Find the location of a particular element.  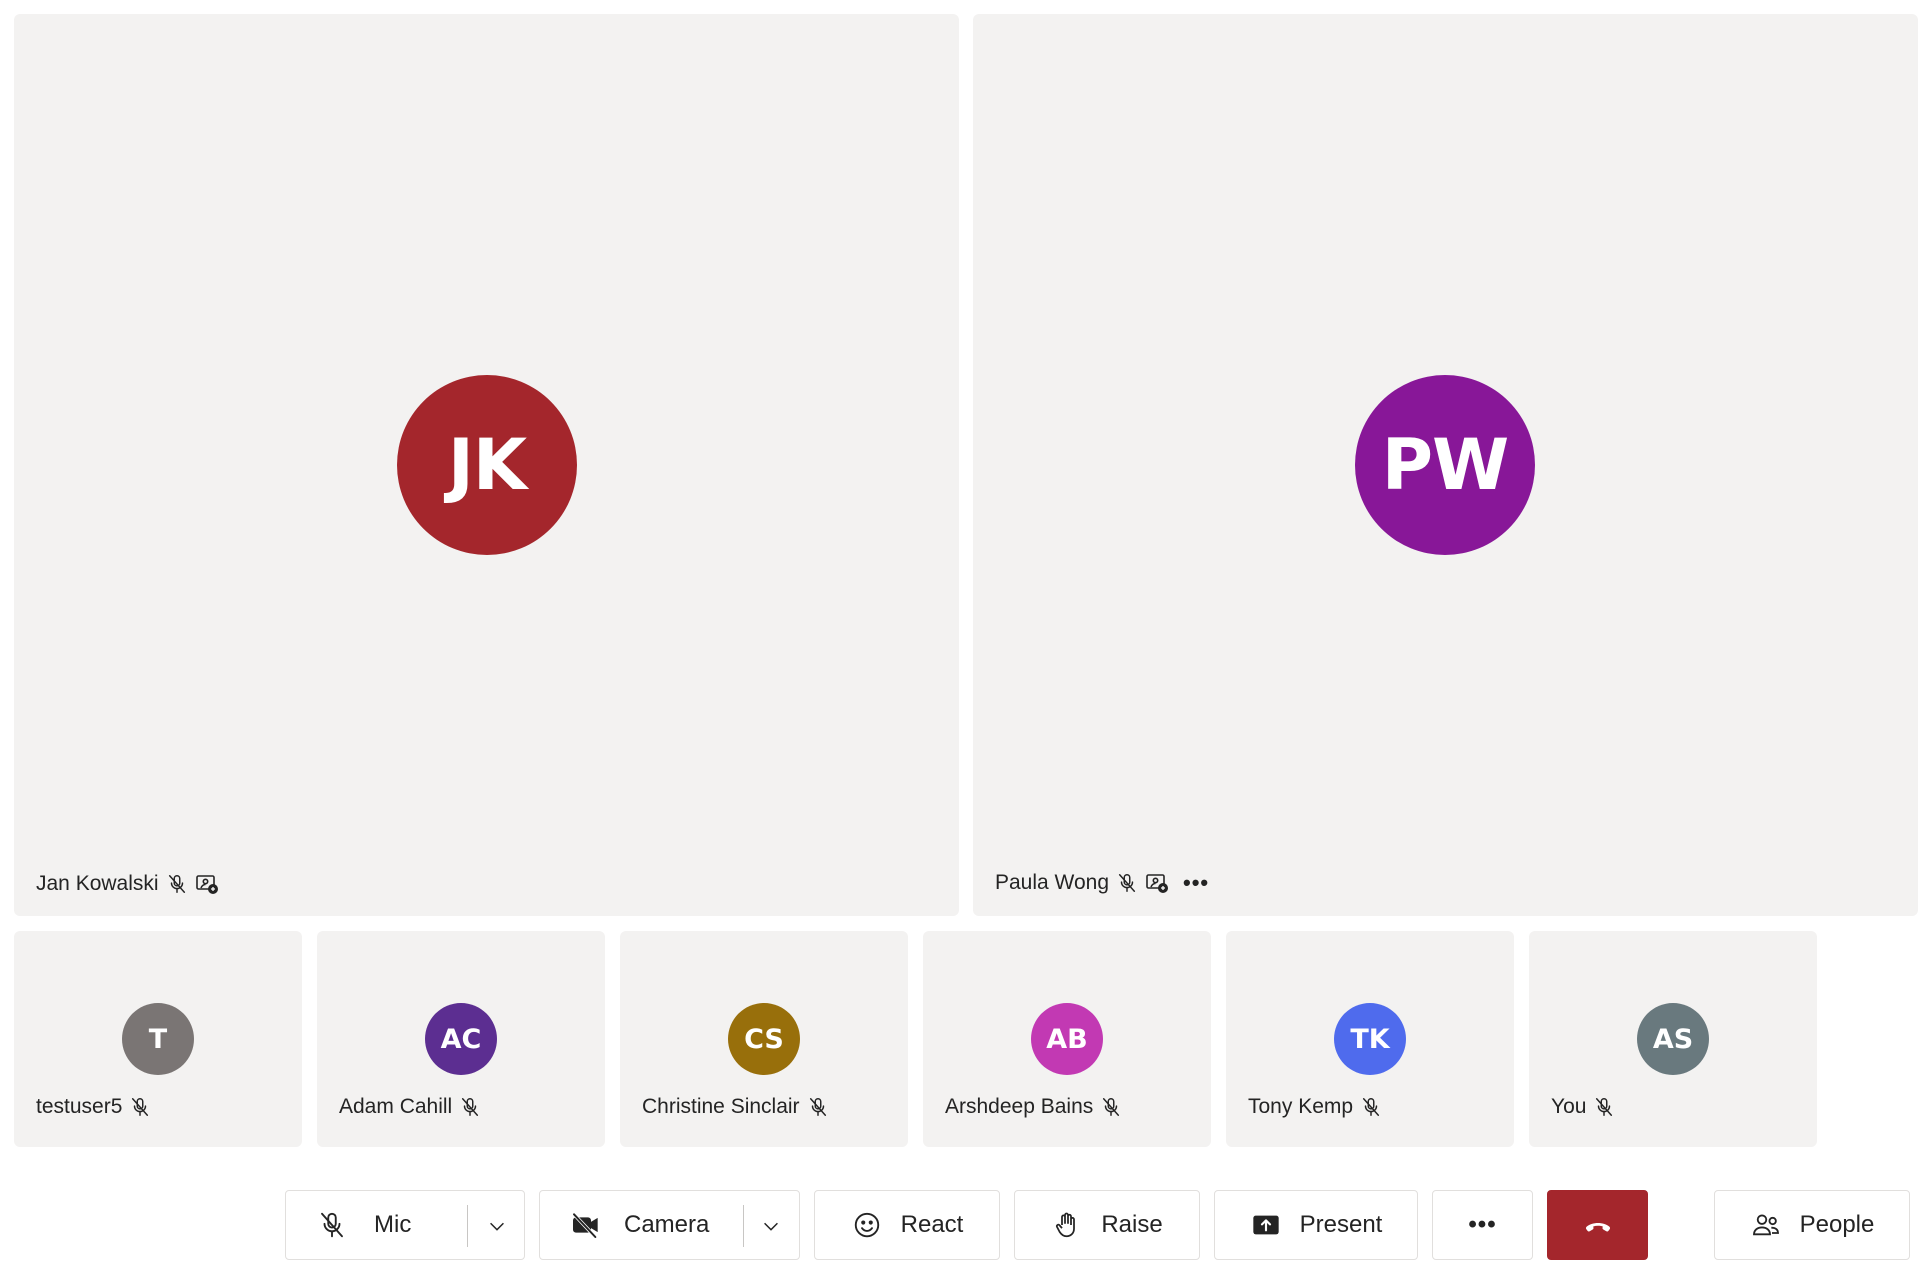

participant-nameplate: You is located at coordinates (1583, 1107).